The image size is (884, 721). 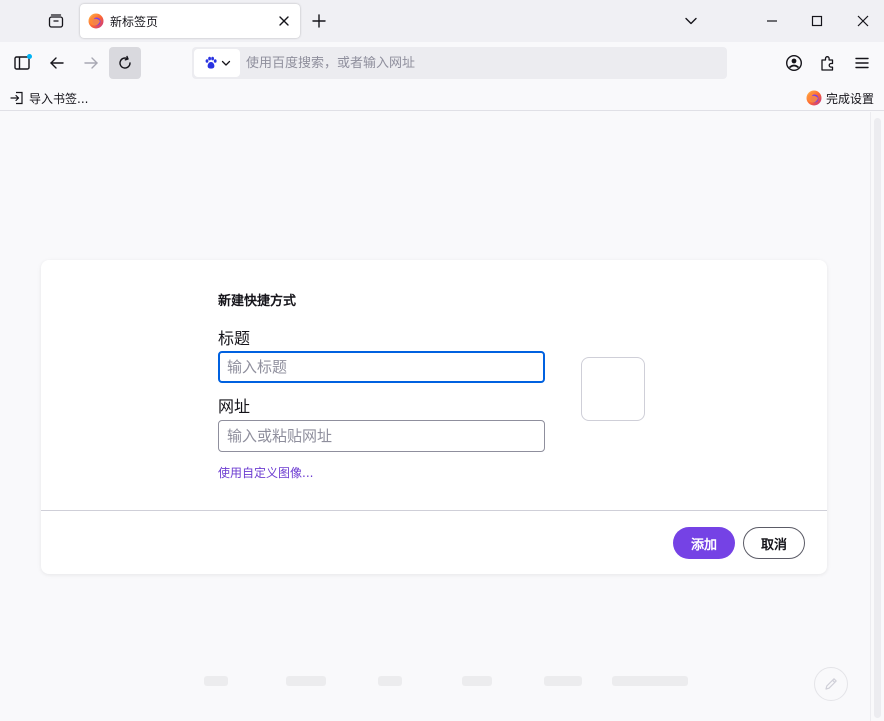 I want to click on url-bar, so click(x=459, y=63).